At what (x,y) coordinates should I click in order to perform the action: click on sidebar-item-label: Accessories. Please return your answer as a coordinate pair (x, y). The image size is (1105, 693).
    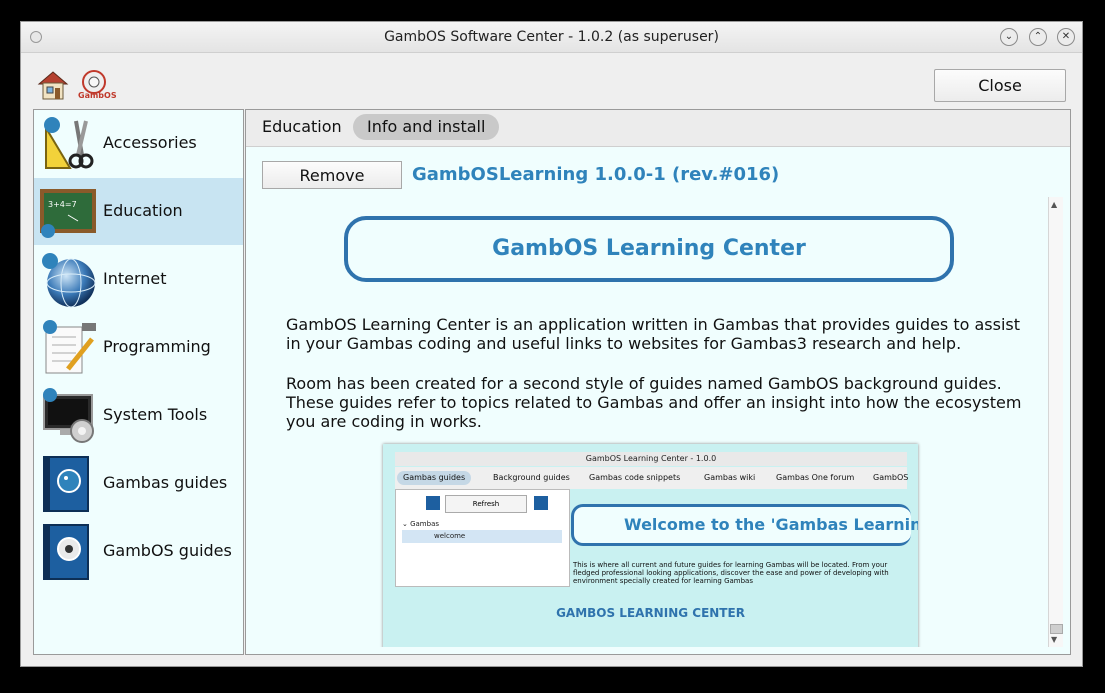
    Looking at the image, I should click on (150, 142).